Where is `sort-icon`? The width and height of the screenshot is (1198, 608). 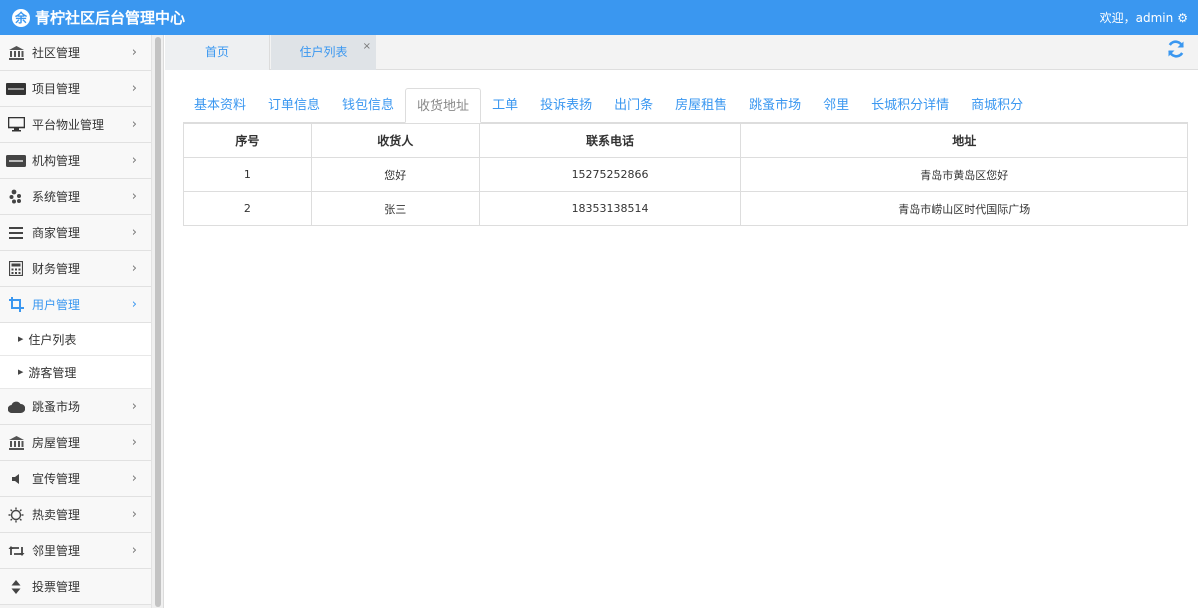
sort-icon is located at coordinates (16, 587).